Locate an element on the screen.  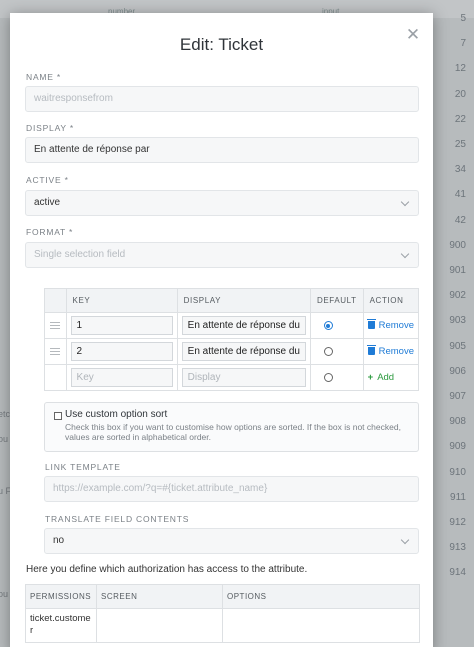
screen-col-header: SCREEN is located at coordinates (159, 596).